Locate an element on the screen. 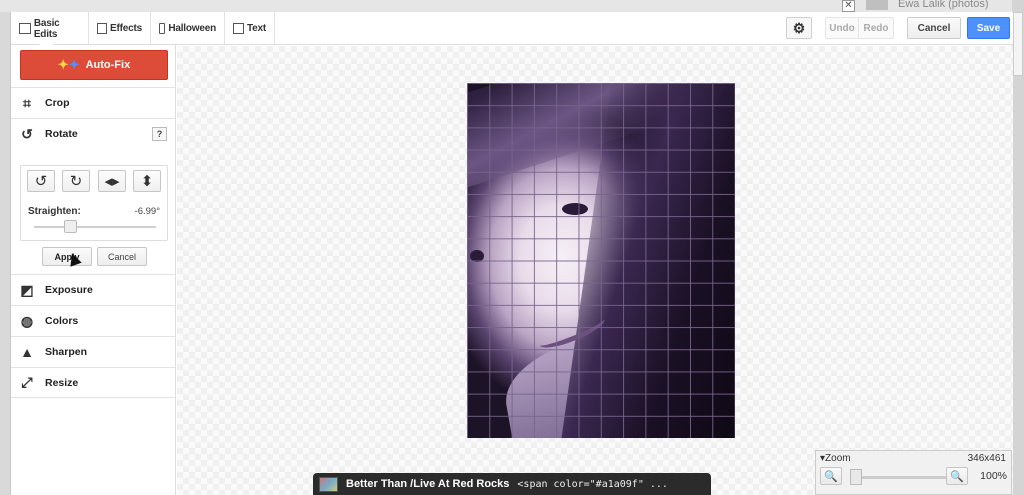 This screenshot has height=495, width=1024. panel-item-resize: ⤢ Resize is located at coordinates (93, 382).